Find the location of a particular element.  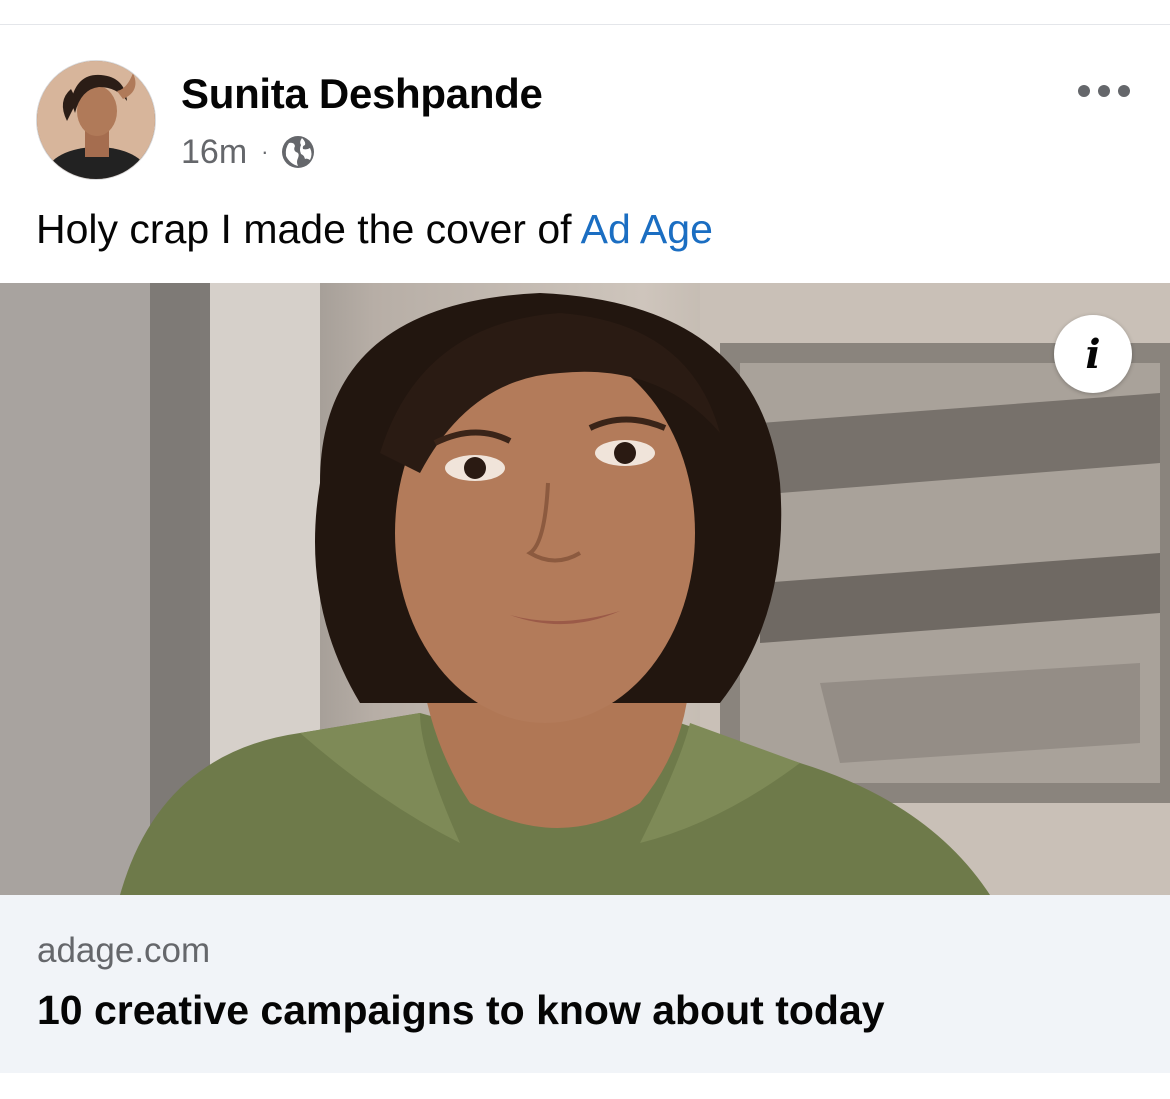

more-options-icon is located at coordinates (1104, 91).